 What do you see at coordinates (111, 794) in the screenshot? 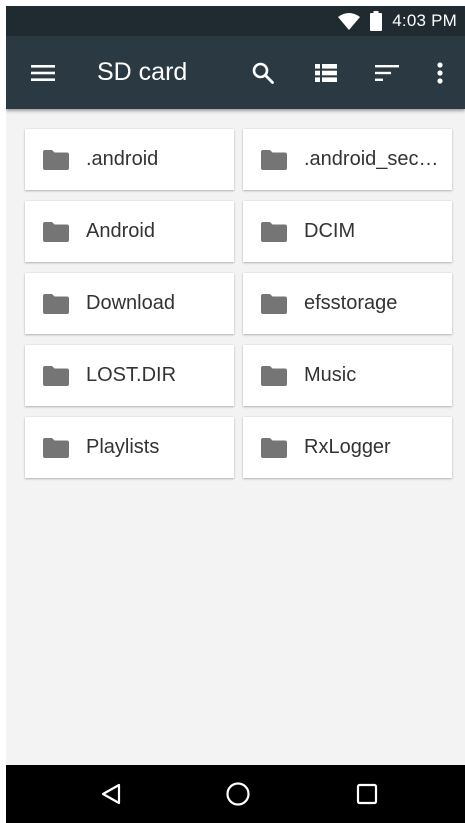
I see `back-icon` at bounding box center [111, 794].